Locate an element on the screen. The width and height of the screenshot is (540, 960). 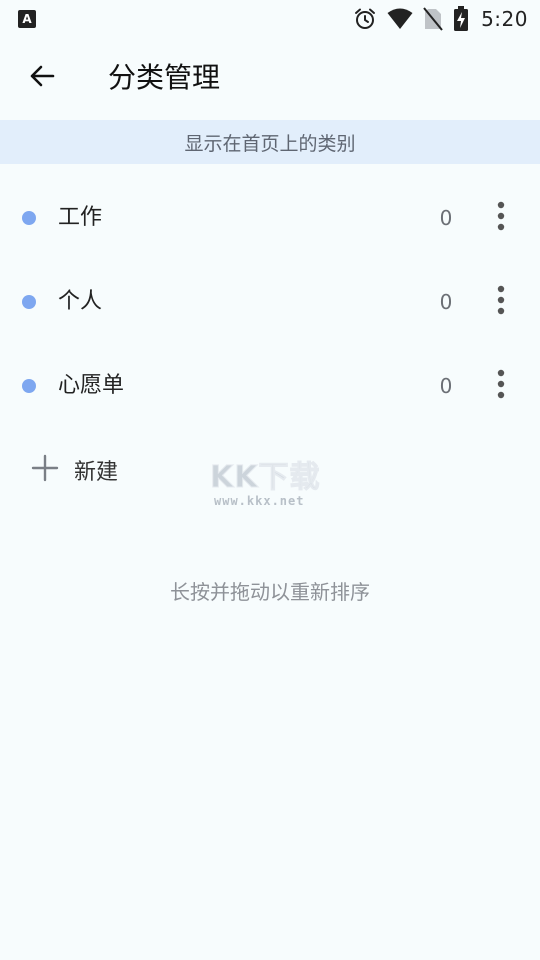
status-icons: 5:20 is located at coordinates (440, 19).